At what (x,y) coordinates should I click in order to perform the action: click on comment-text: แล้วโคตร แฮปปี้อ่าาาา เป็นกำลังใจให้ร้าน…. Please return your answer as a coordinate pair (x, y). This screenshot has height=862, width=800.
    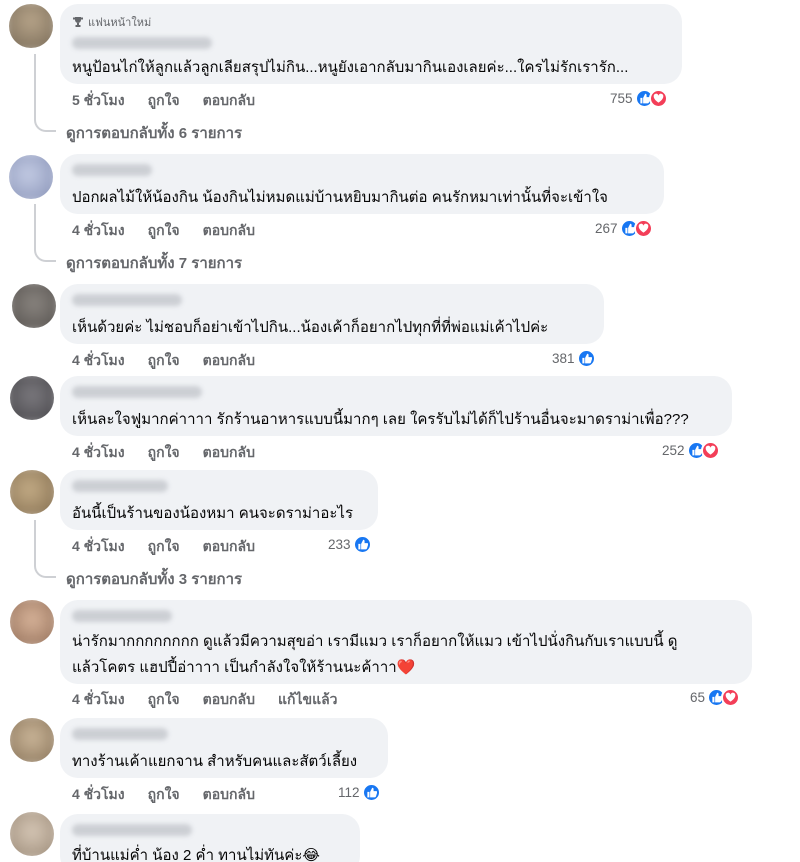
    Looking at the image, I should click on (244, 667).